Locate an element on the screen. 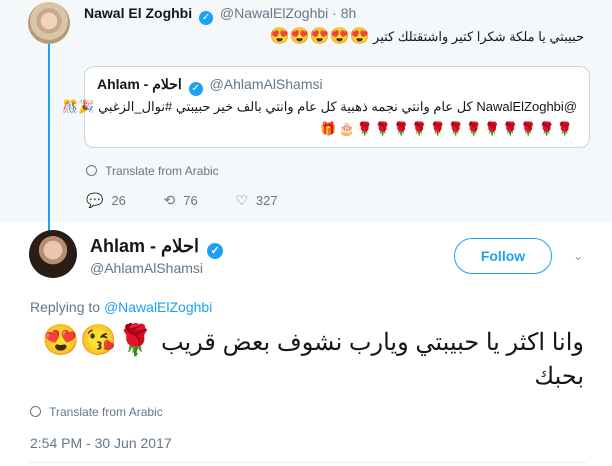  retweet-icon: ⟲ is located at coordinates (169, 200).